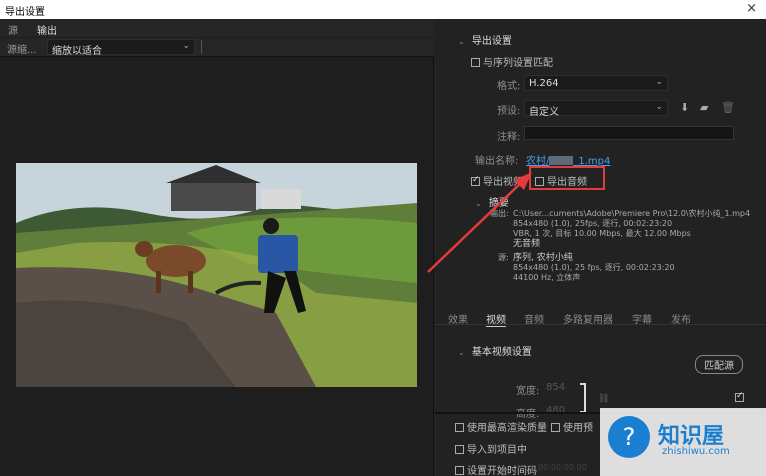  Describe the element at coordinates (509, 137) in the screenshot. I see `notes-label: 注释:` at that location.